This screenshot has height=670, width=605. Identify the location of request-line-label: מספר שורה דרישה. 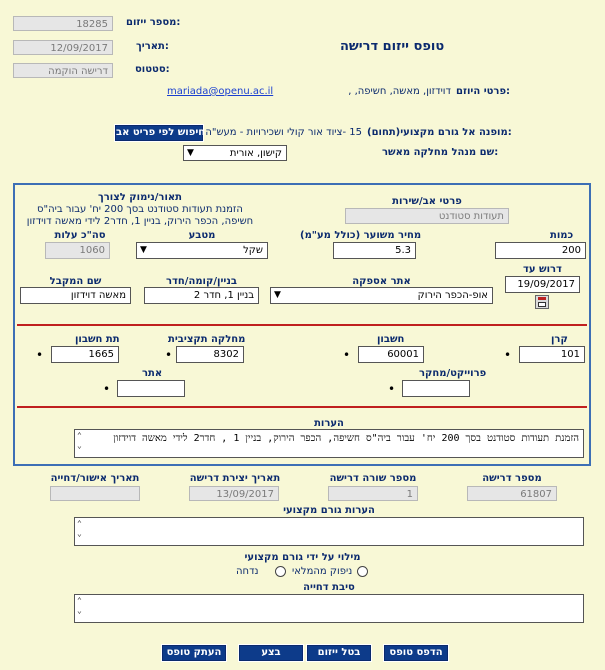
(373, 478).